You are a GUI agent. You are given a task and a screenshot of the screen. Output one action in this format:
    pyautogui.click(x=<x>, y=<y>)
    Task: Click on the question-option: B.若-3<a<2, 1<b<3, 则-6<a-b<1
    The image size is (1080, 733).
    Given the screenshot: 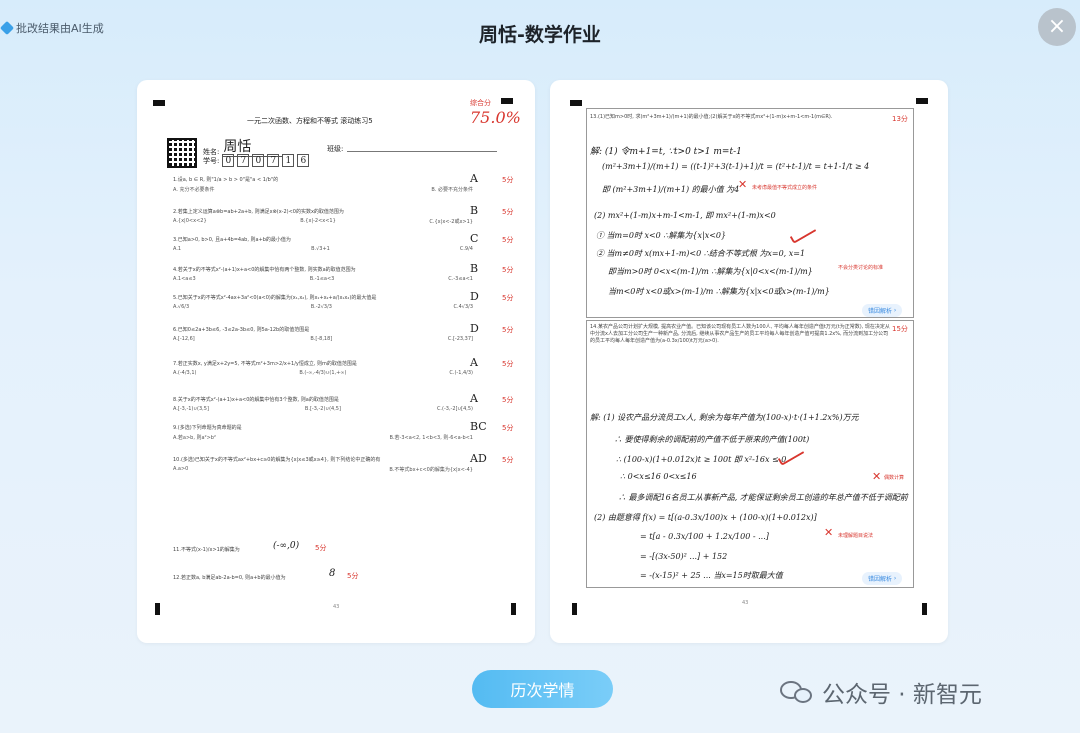 What is the action you would take?
    pyautogui.click(x=431, y=438)
    